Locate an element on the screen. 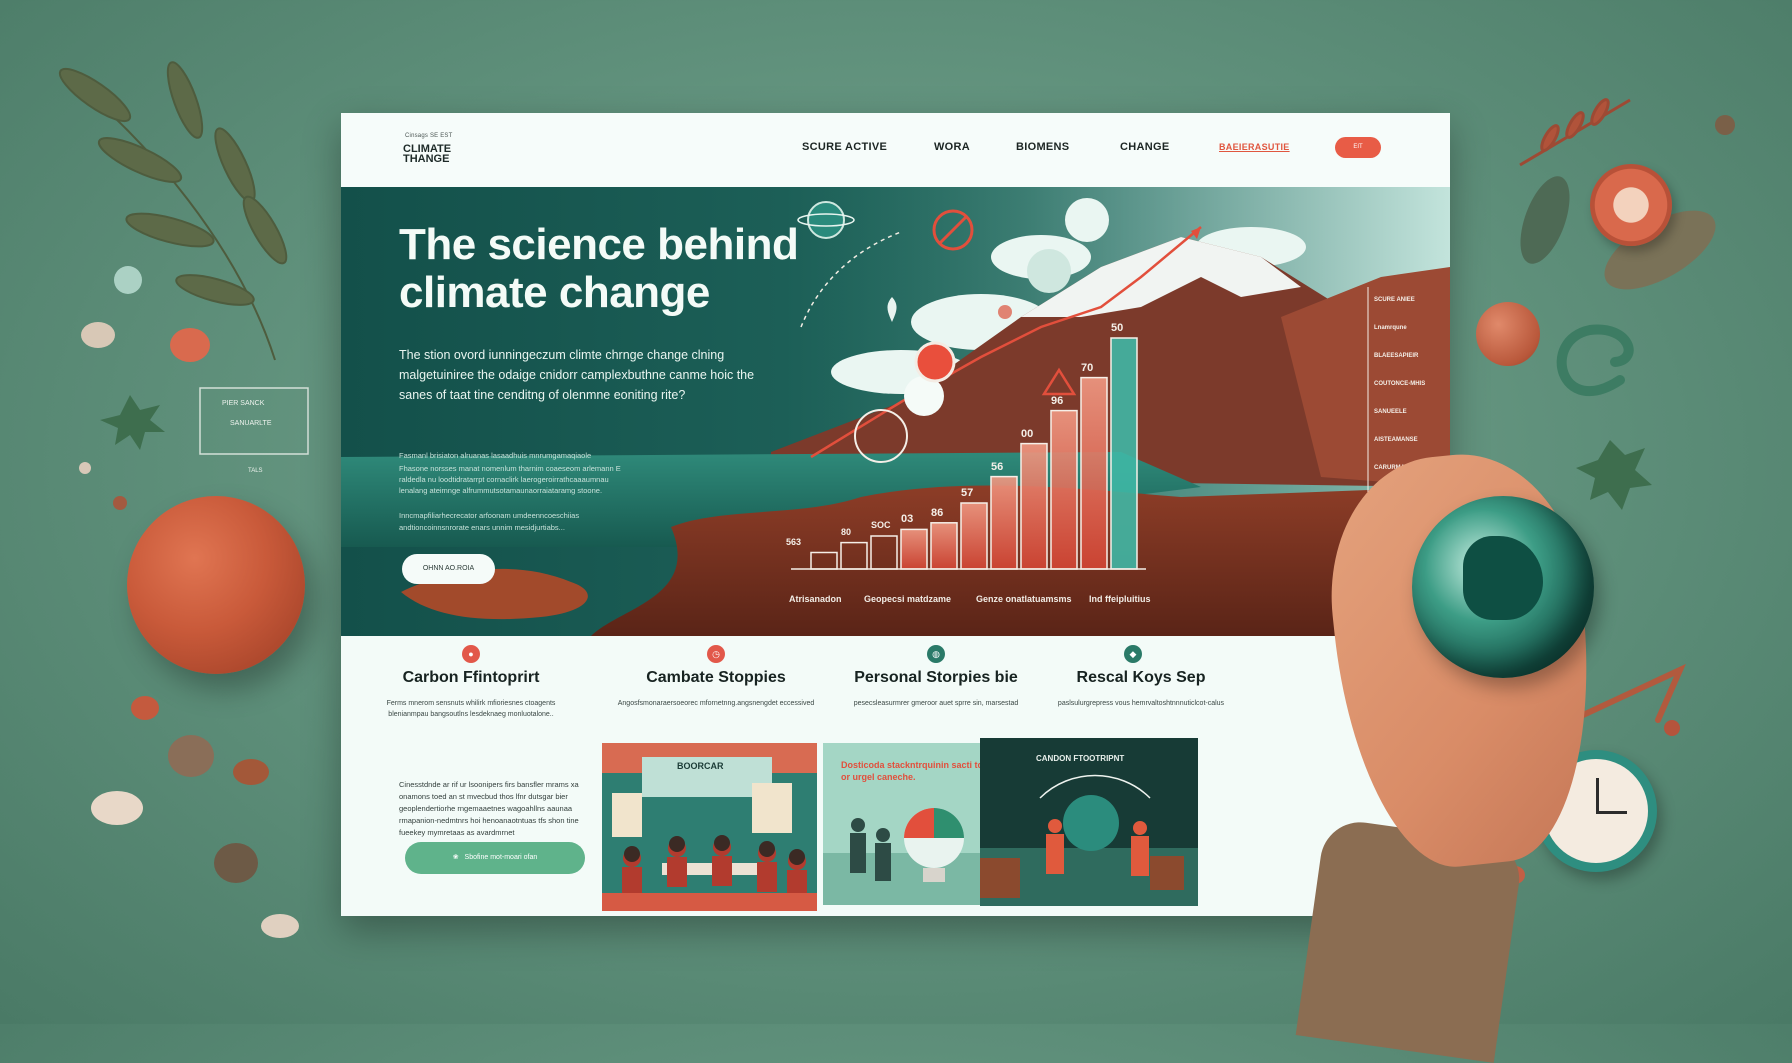 This screenshot has height=1063, width=1792. classroom-sign: BOORCAR is located at coordinates (700, 766).